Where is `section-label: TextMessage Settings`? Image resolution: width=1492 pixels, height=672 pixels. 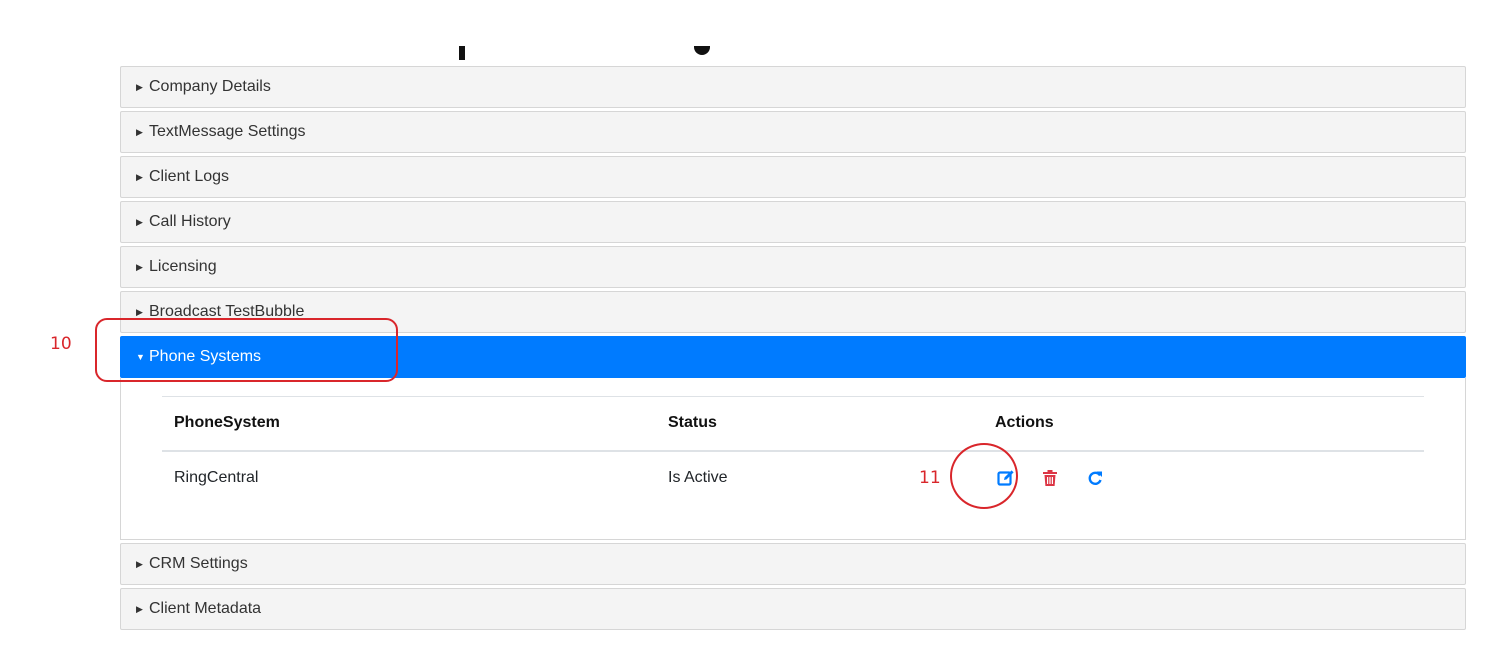
section-label: TextMessage Settings is located at coordinates (227, 131).